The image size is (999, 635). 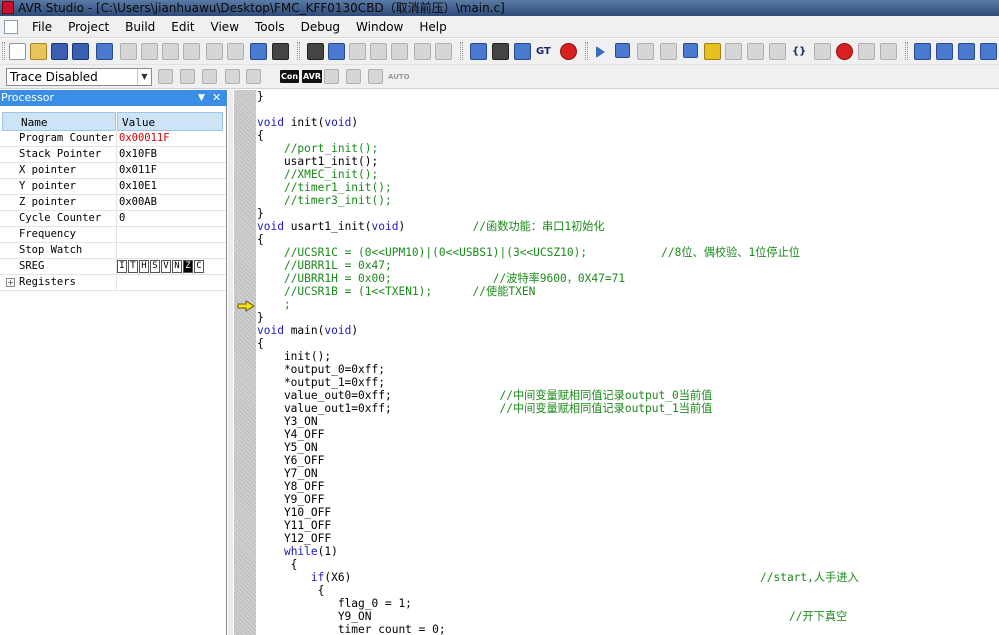 I want to click on code-line: Y3_ON, so click(x=628, y=421).